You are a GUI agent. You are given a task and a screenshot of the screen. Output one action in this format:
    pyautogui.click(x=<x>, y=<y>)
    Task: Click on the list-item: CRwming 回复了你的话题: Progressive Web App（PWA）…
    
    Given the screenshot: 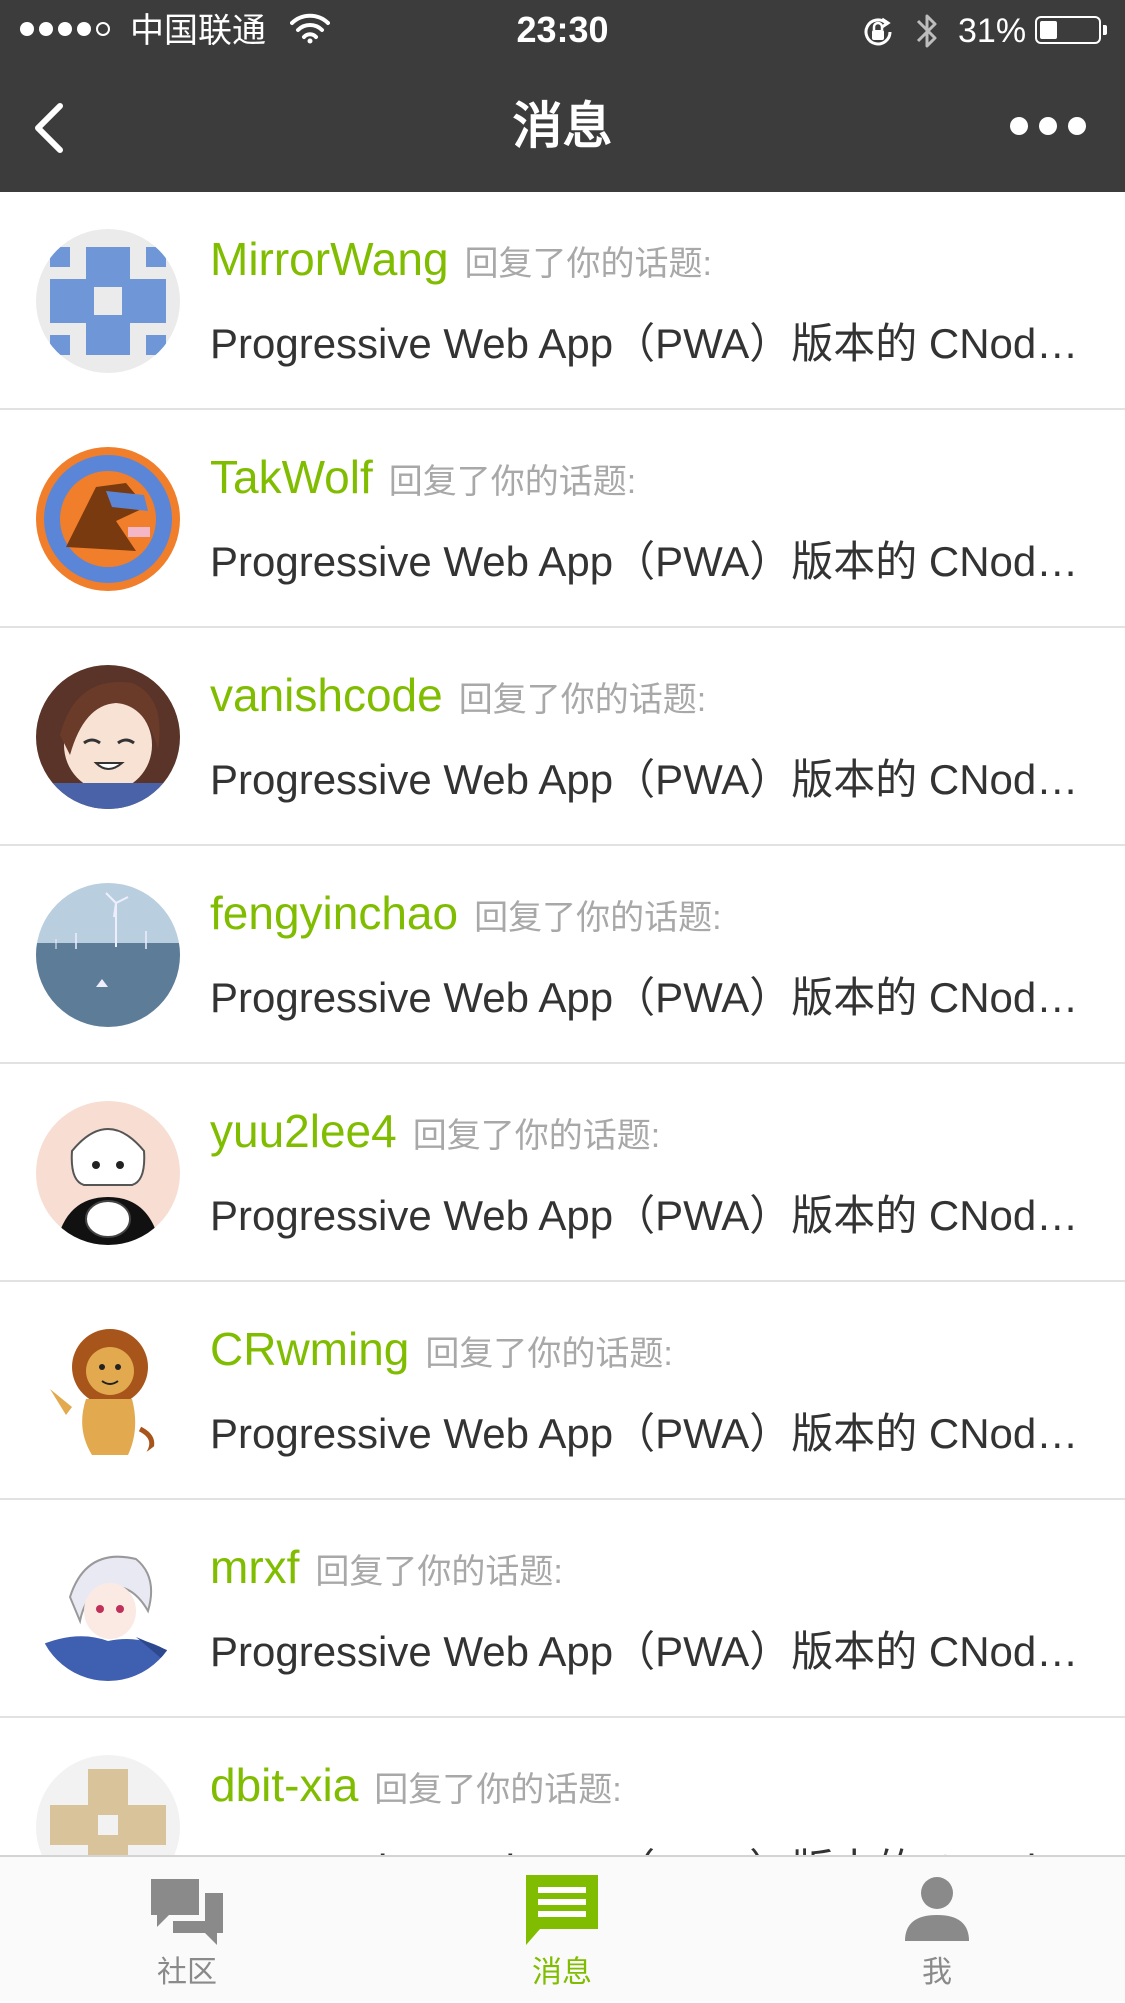 What is the action you would take?
    pyautogui.click(x=562, y=1391)
    